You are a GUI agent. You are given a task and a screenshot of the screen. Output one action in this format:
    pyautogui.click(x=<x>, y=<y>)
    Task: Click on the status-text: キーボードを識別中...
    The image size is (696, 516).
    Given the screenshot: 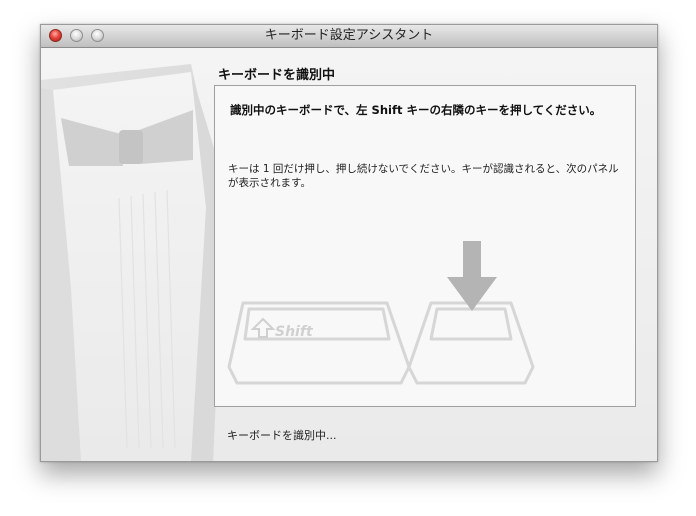 What is the action you would take?
    pyautogui.click(x=282, y=435)
    